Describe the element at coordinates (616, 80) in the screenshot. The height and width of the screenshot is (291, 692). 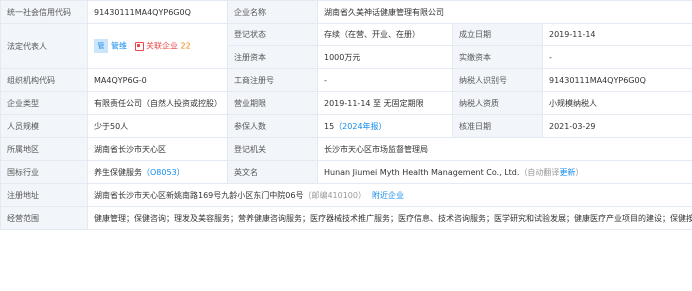
I see `tax-id-value: 91430111MA4QYP6G0Q` at that location.